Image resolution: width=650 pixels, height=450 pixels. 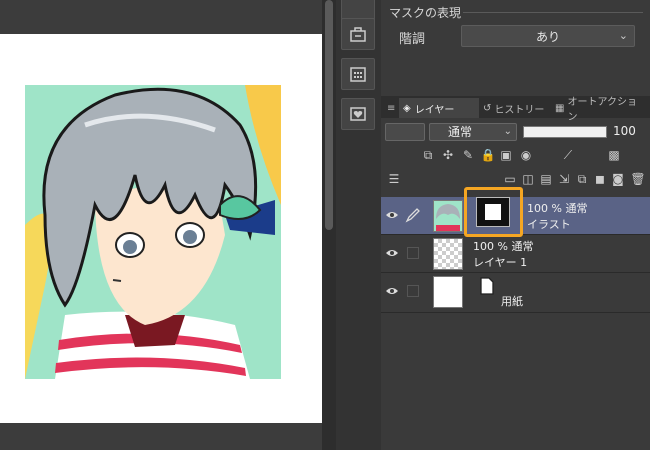 What do you see at coordinates (515, 48) in the screenshot?
I see `property-panel: マスクの表現 階調 あり ⌄` at bounding box center [515, 48].